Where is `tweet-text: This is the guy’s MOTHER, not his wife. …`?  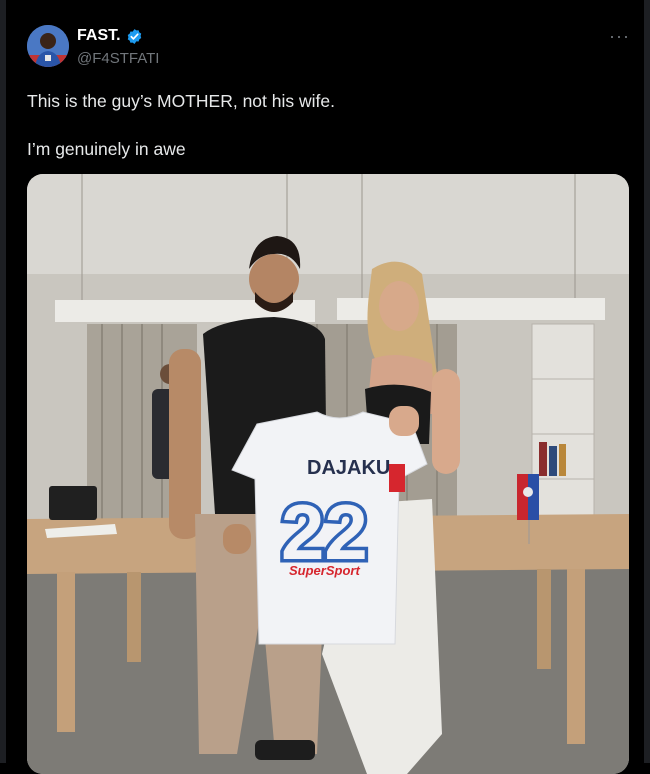
tweet-text: This is the guy’s MOTHER, not his wife. … is located at coordinates (181, 125).